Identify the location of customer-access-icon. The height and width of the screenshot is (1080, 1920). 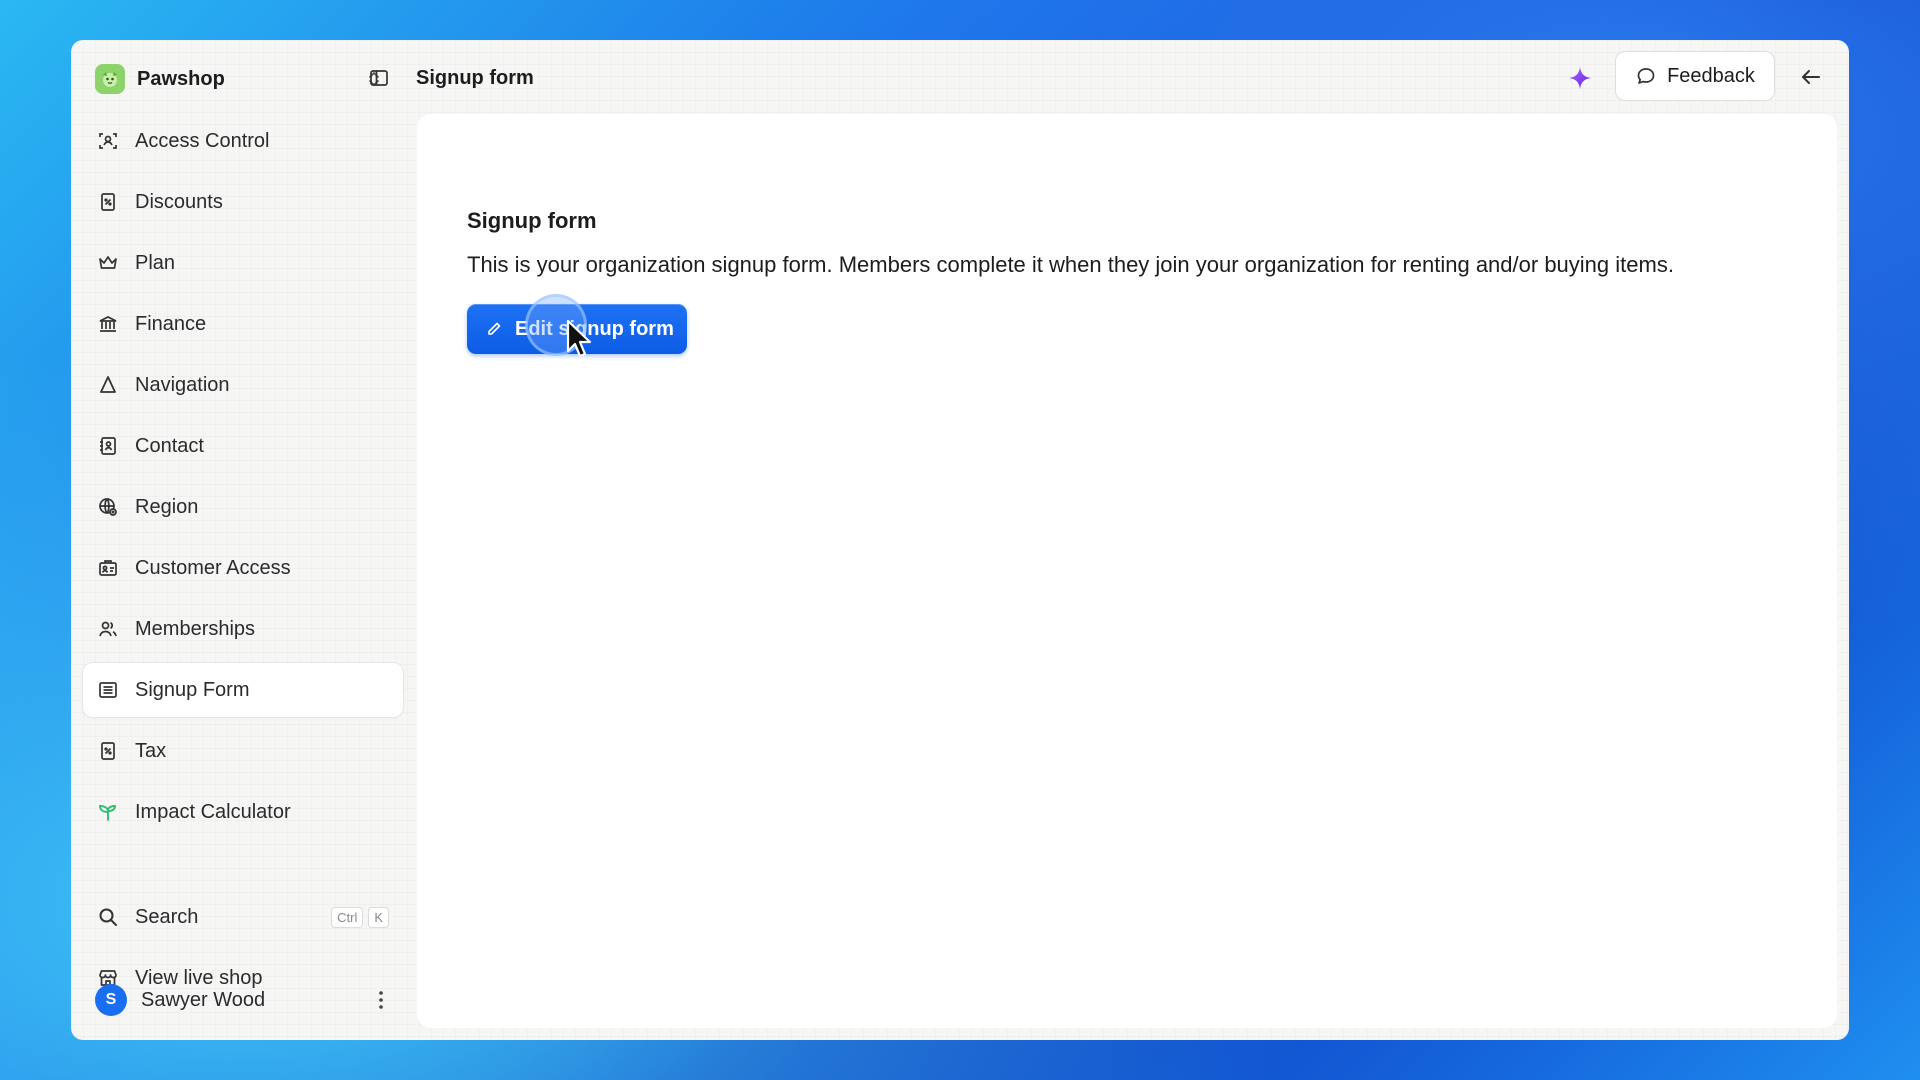
(108, 568).